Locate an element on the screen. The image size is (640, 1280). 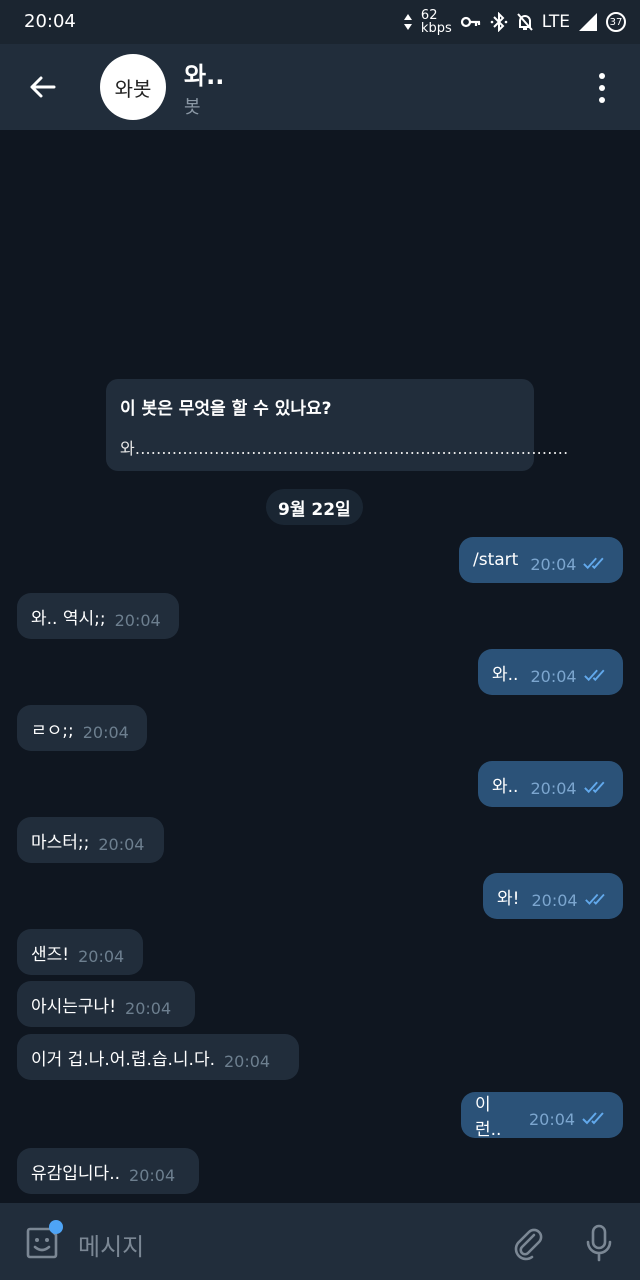
message-text: 와! is located at coordinates (508, 898).